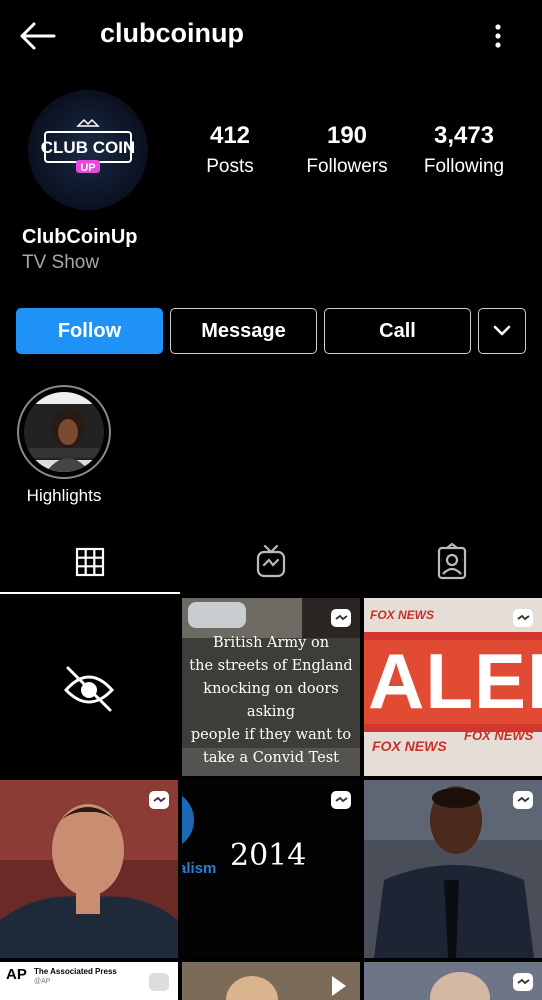 This screenshot has width=542, height=1000. What do you see at coordinates (271, 643) in the screenshot?
I see `caption-line: British Army on` at bounding box center [271, 643].